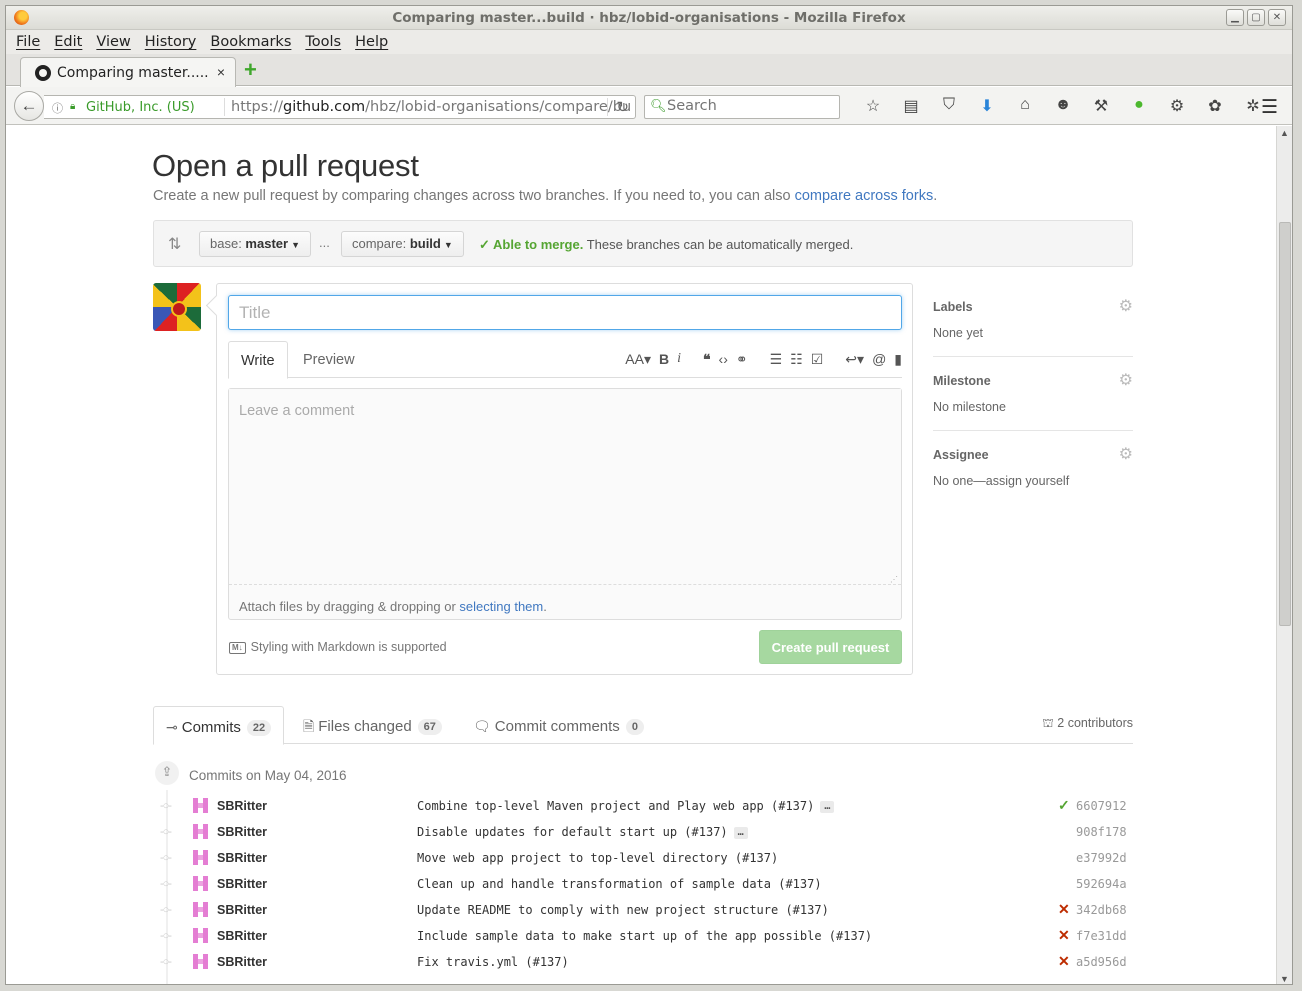 The image size is (1302, 991). Describe the element at coordinates (128, 72) in the screenshot. I see `browser-tab: Comparing master..... ×` at that location.